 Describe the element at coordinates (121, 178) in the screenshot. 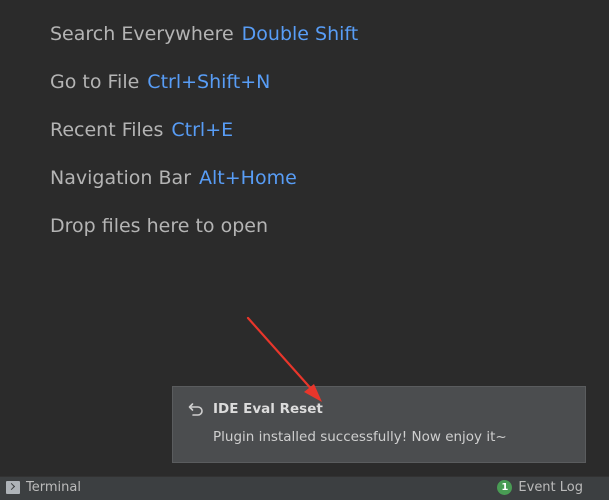

I see `hint-label: Navigation Bar` at that location.